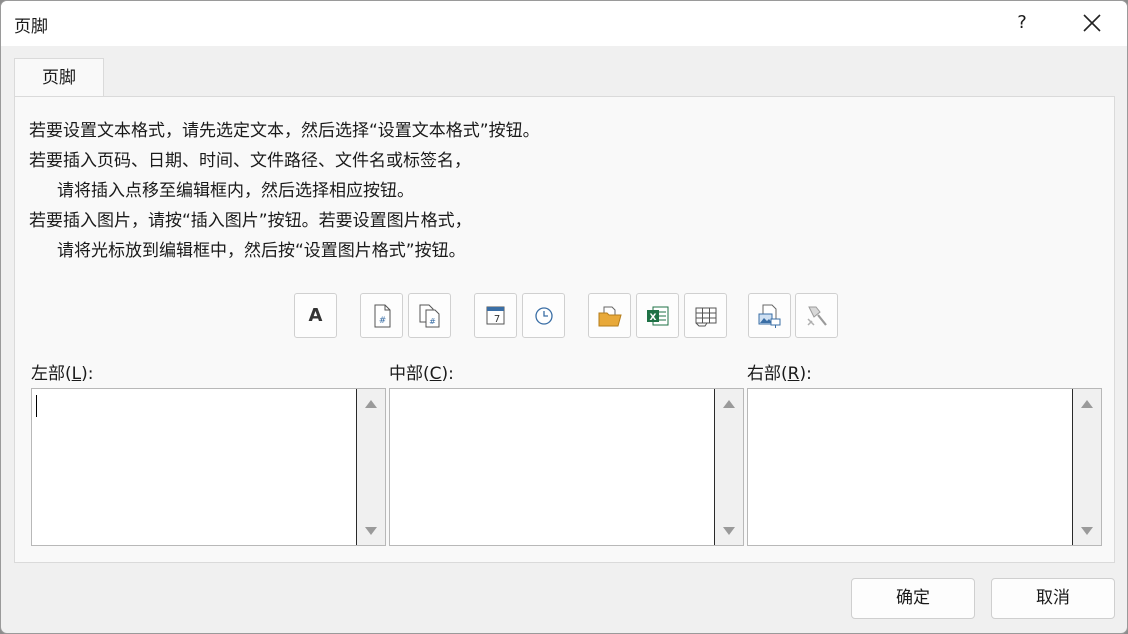  Describe the element at coordinates (261, 251) in the screenshot. I see `instruction-line: 请将光标放到编辑框中，然后按“设置图片格式”按钮。` at that location.